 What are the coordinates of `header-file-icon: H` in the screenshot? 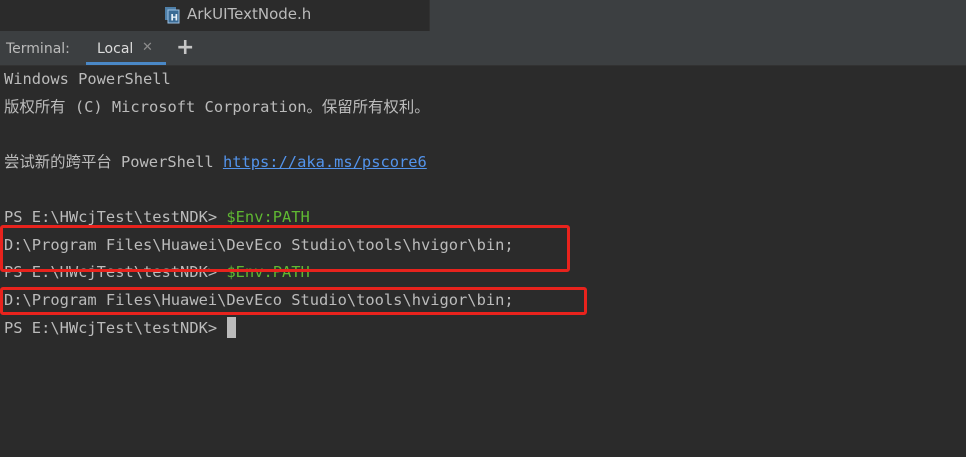 It's located at (172, 15).